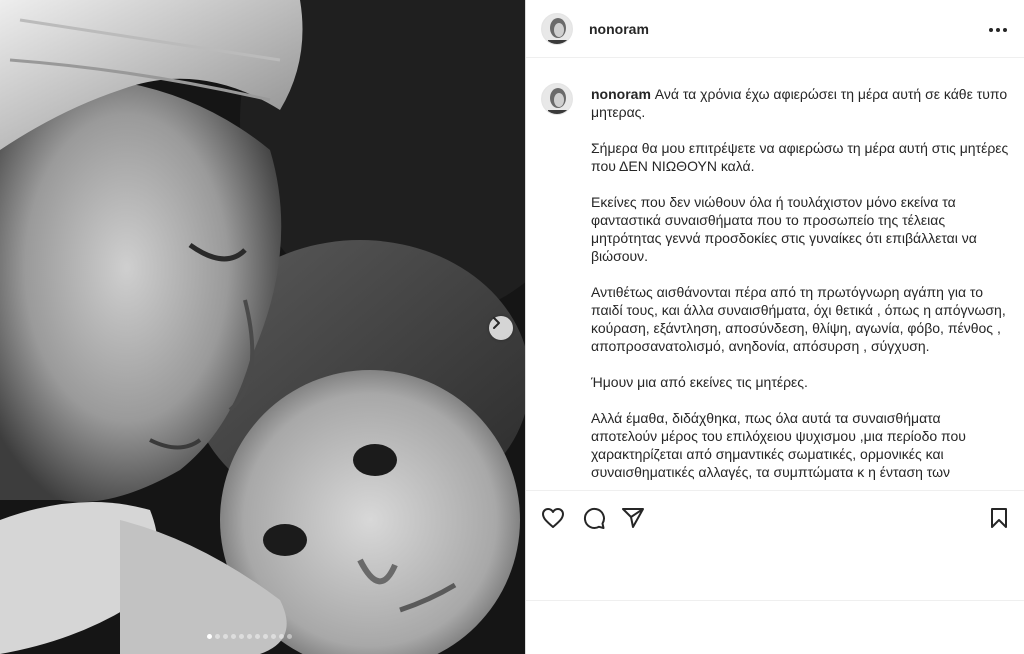 The height and width of the screenshot is (654, 1024). I want to click on chevron-right-icon, so click(496, 323).